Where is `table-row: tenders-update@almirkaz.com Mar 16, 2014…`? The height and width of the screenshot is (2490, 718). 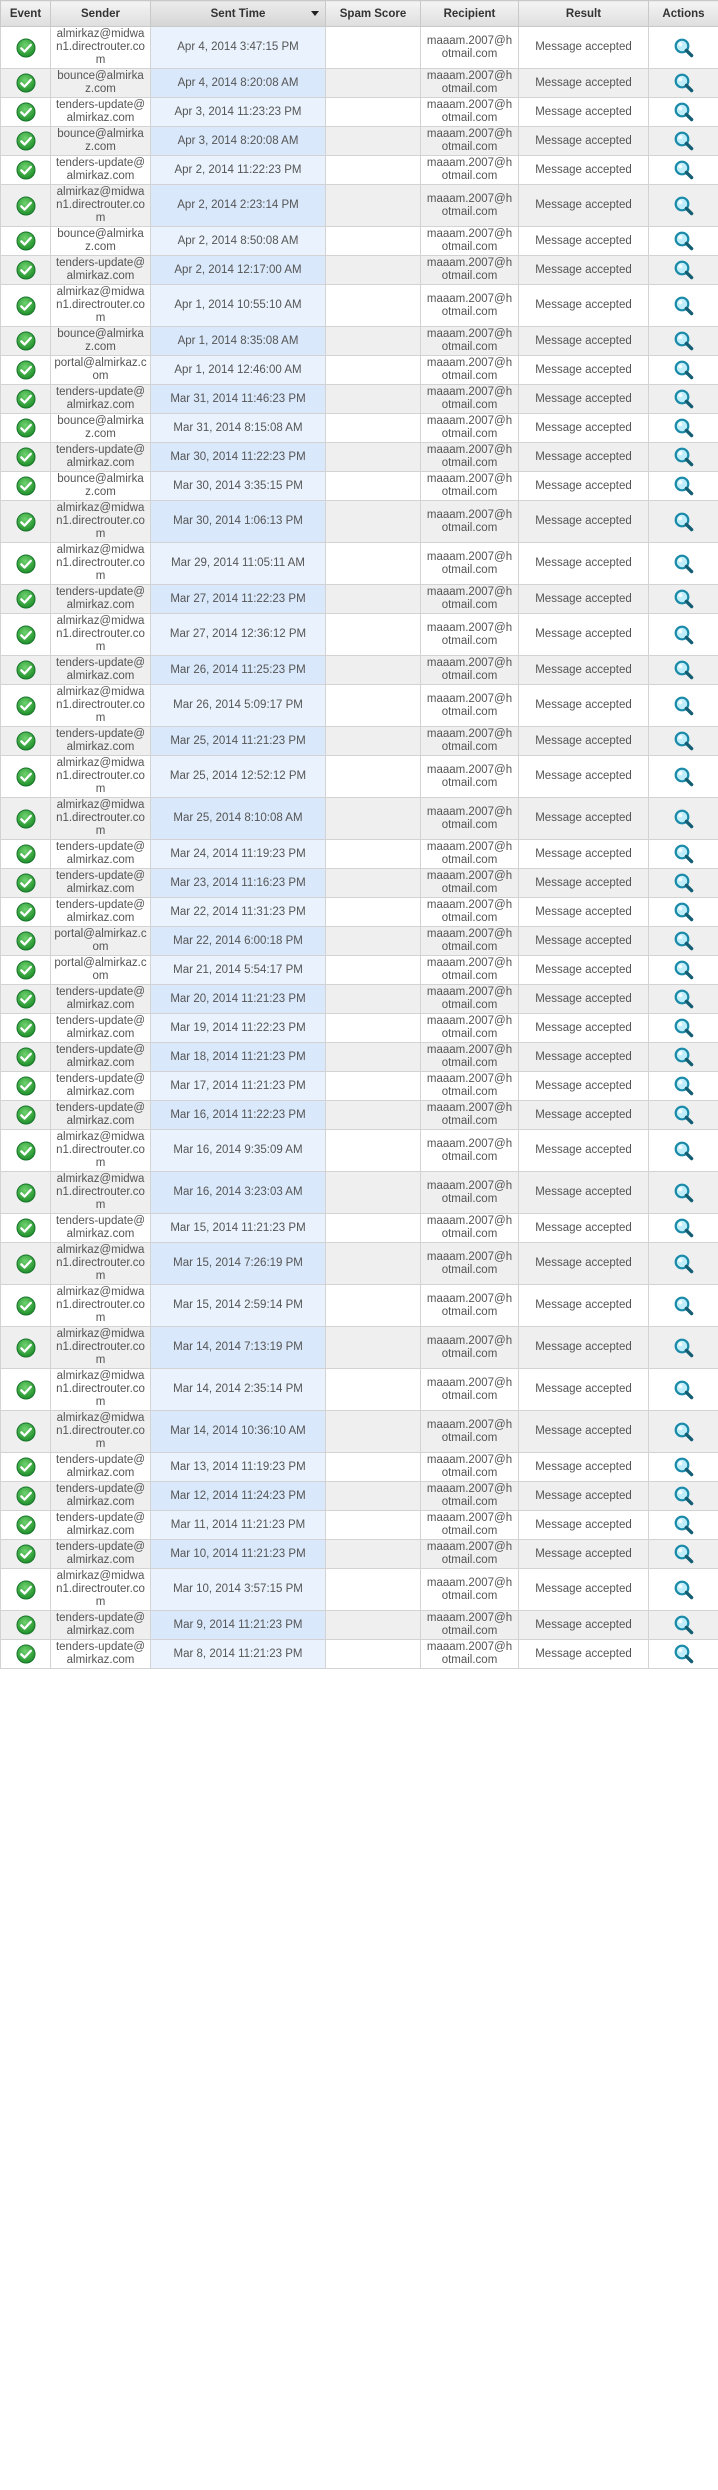
table-row: tenders-update@almirkaz.com Mar 16, 2014… is located at coordinates (359, 1115).